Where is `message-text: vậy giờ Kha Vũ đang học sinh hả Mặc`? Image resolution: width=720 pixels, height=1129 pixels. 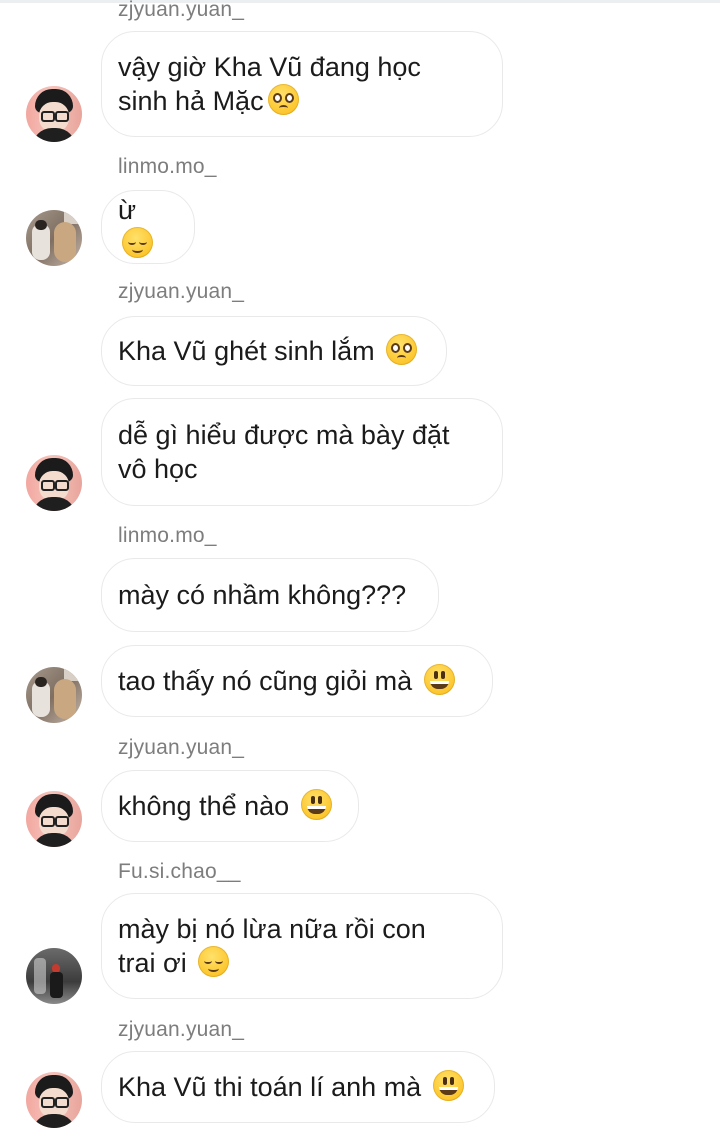 message-text: vậy giờ Kha Vũ đang học sinh hả Mặc is located at coordinates (269, 84).